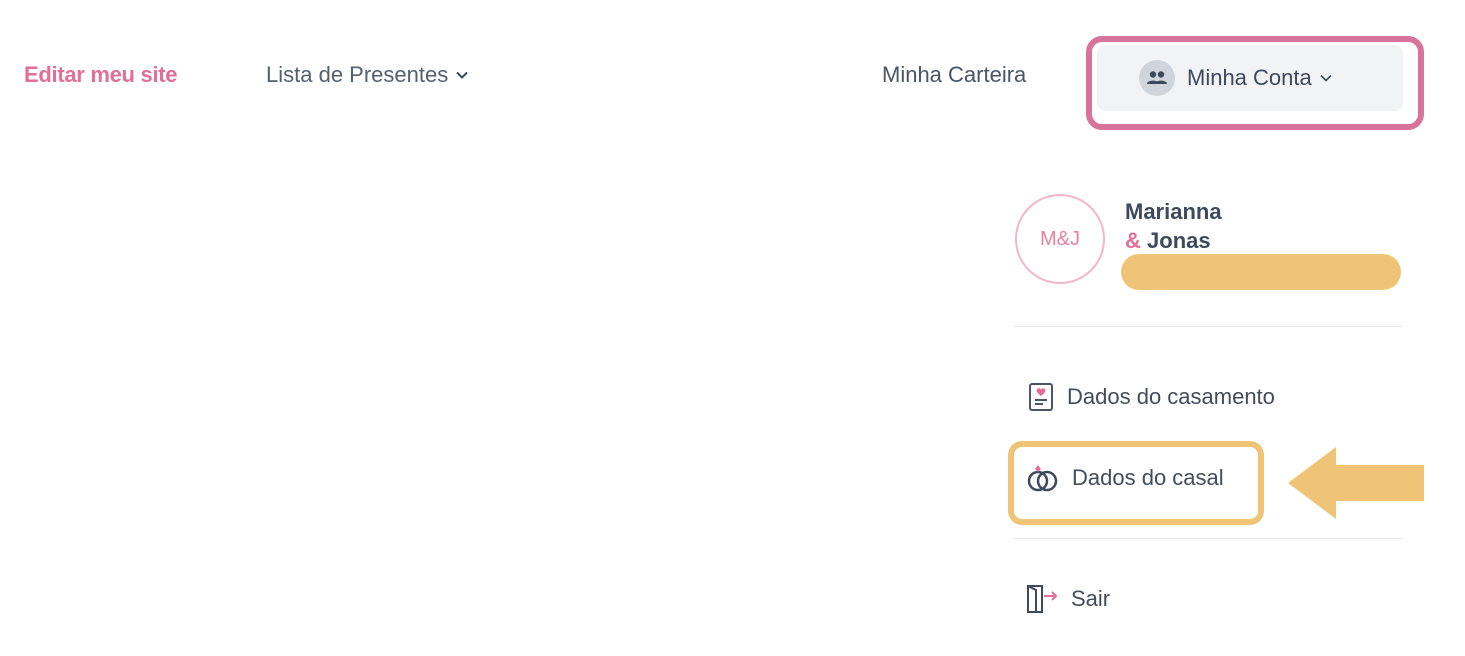 This screenshot has height=656, width=1465. I want to click on door-exit-icon, so click(1042, 599).